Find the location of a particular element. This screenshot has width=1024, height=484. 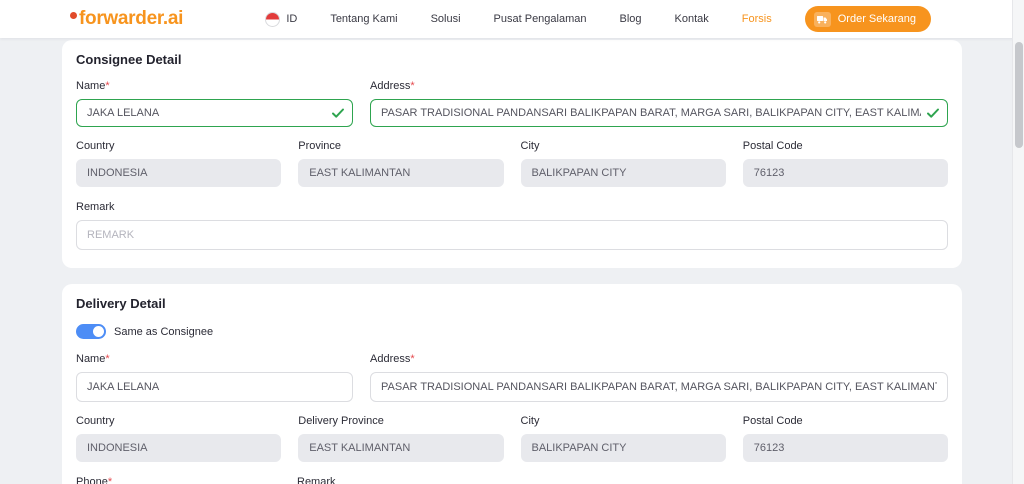

logo: forwarder.ai is located at coordinates (126, 19).